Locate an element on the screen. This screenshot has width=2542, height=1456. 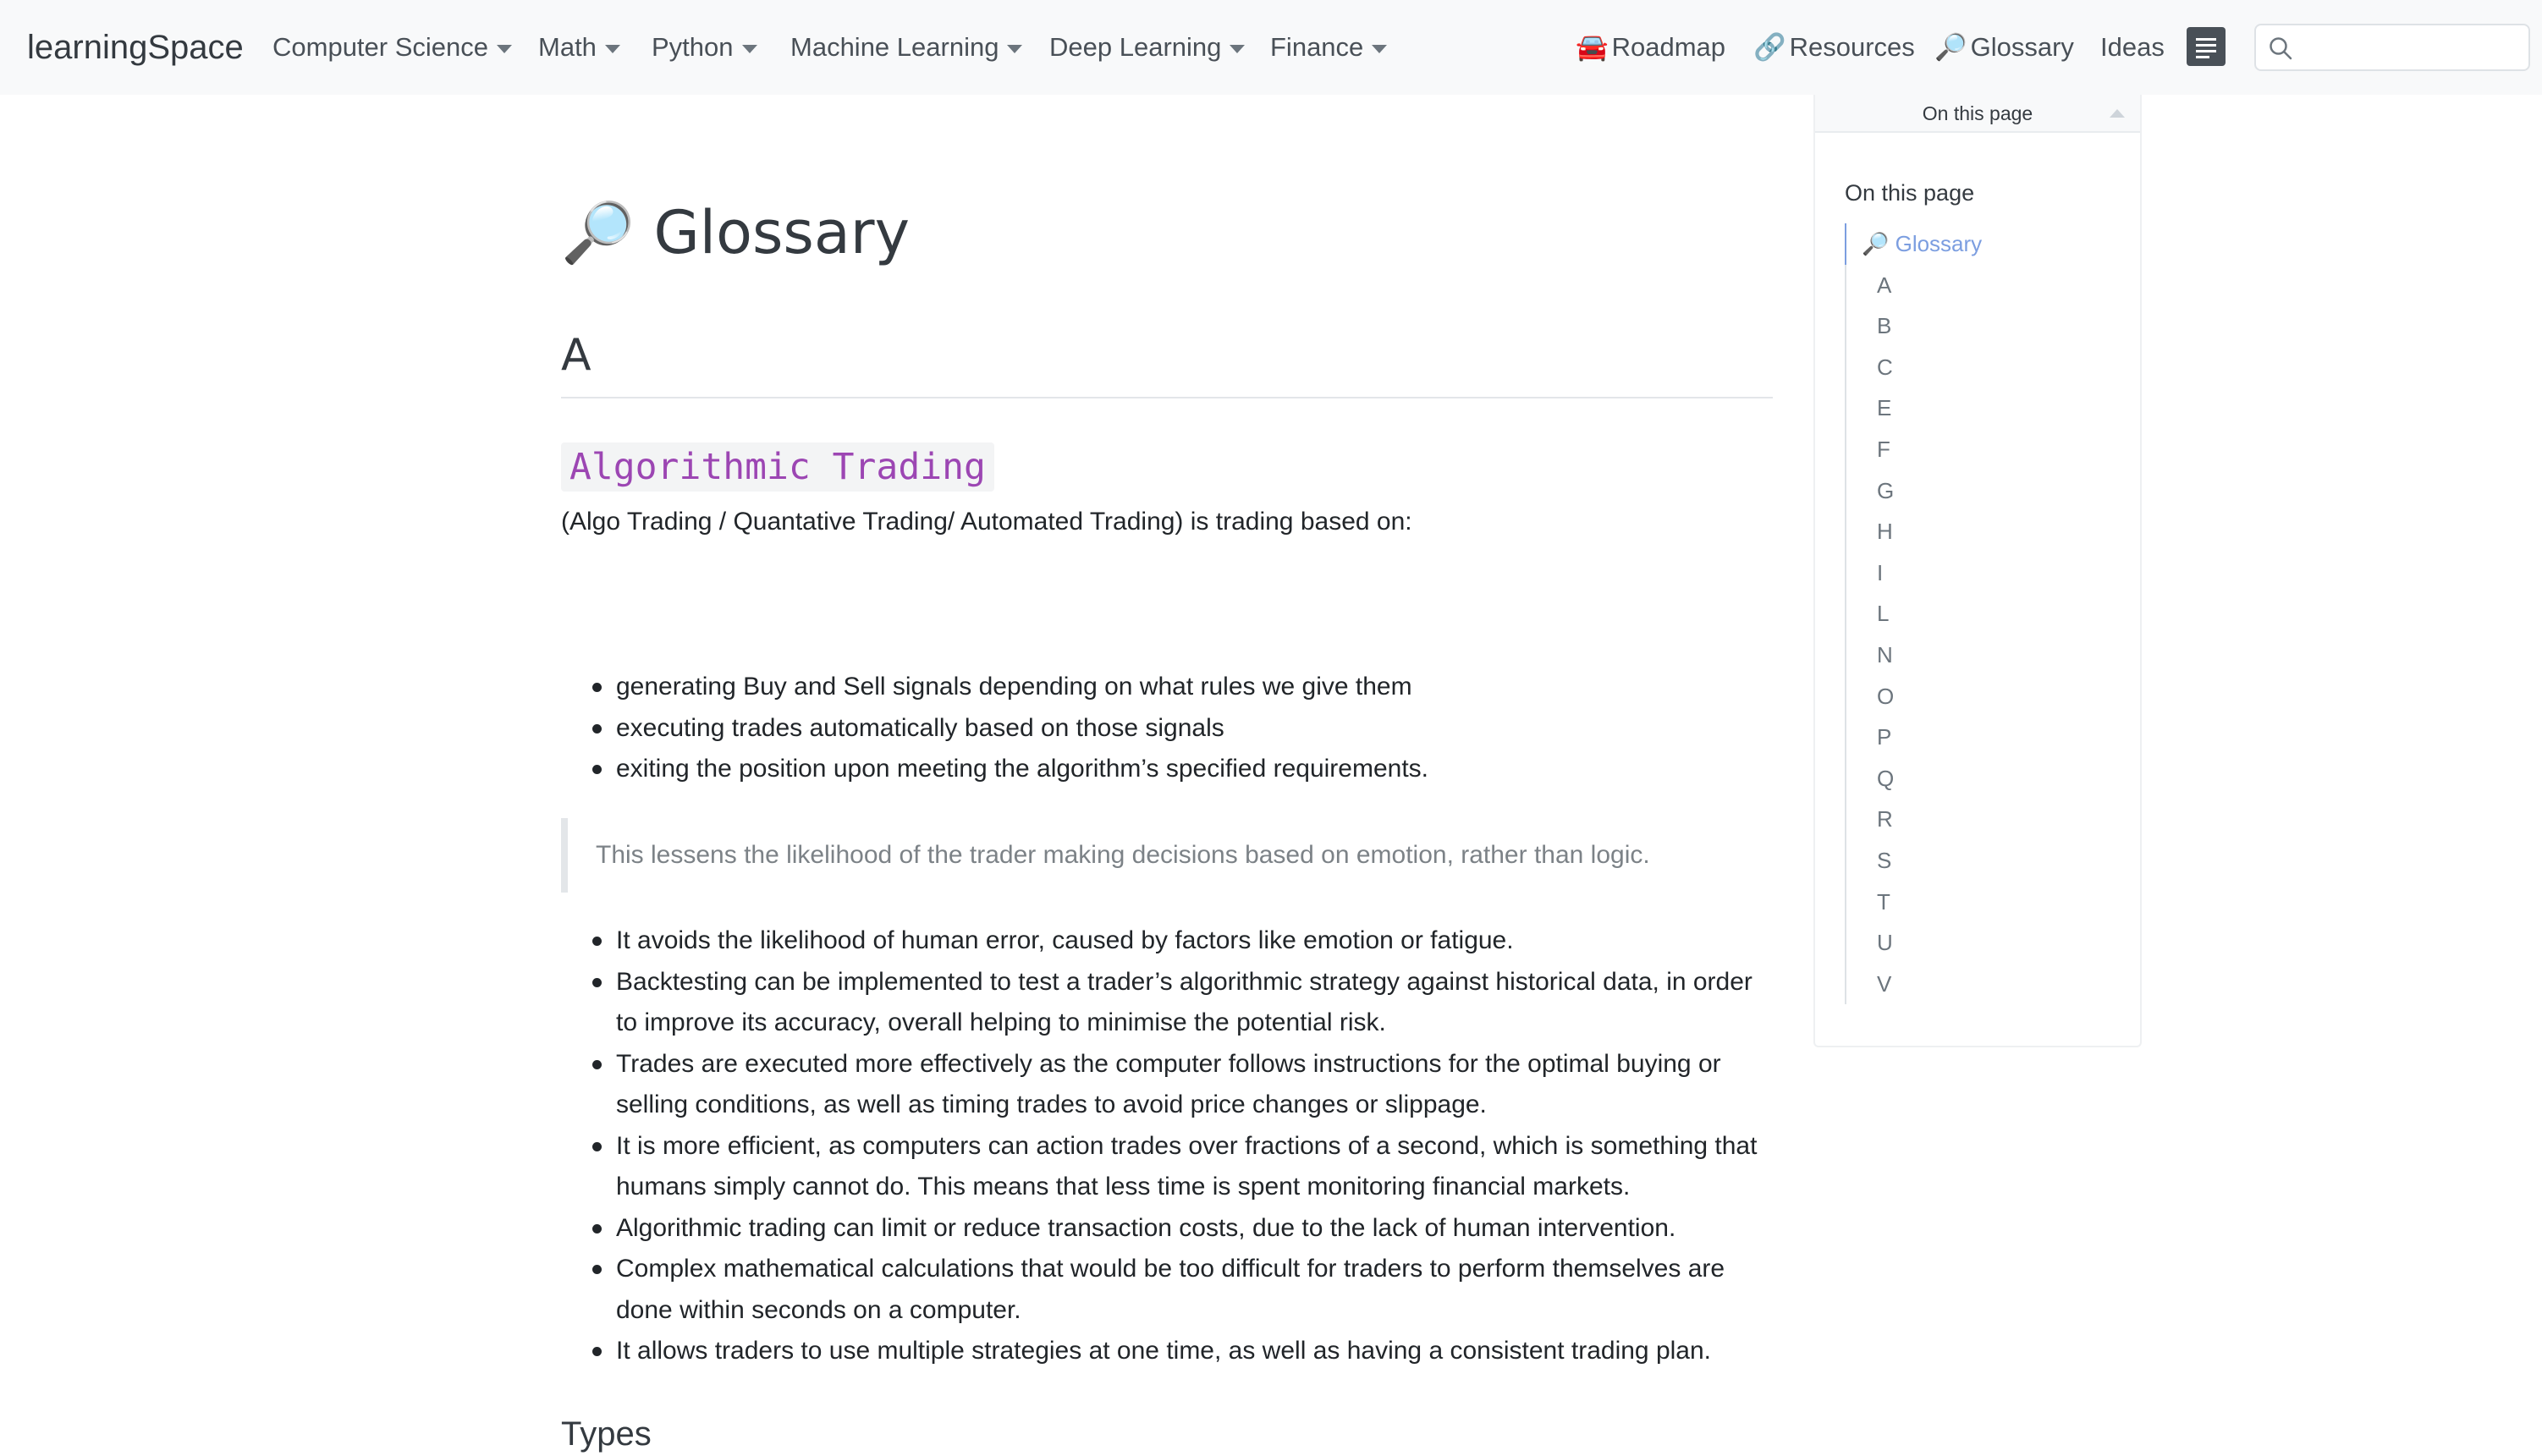
nav-menu-label: Finance is located at coordinates (1317, 47).